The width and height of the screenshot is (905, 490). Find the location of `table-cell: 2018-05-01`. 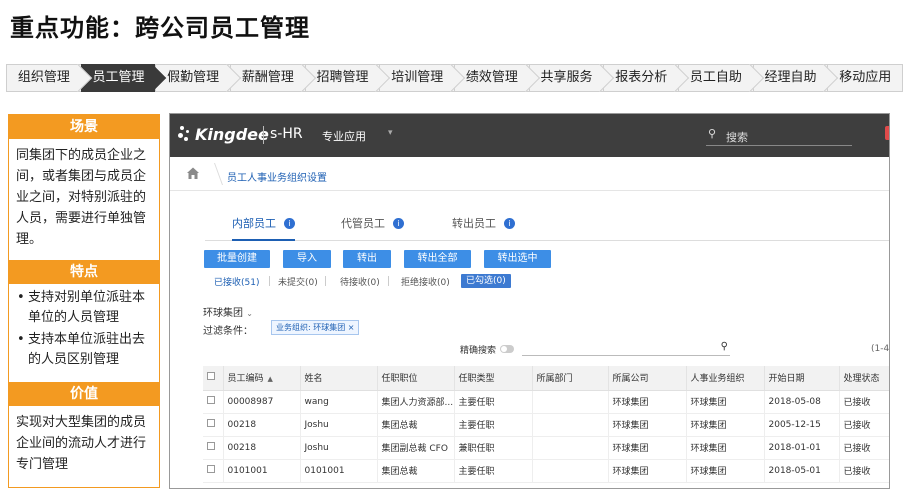

table-cell: 2018-05-01 is located at coordinates (802, 471).